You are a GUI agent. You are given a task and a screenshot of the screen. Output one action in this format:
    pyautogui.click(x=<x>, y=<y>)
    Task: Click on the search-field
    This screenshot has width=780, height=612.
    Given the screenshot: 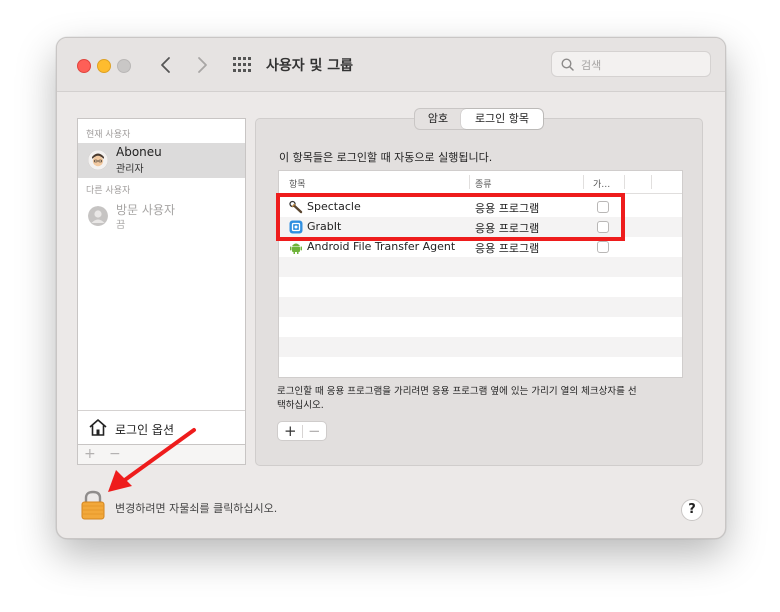 What is the action you would take?
    pyautogui.click(x=631, y=64)
    